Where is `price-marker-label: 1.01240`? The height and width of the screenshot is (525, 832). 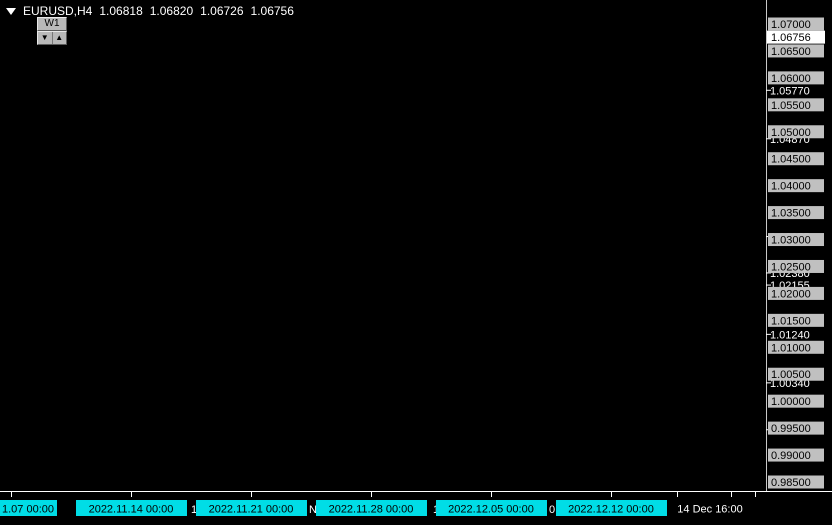
price-marker-label: 1.01240 is located at coordinates (790, 335).